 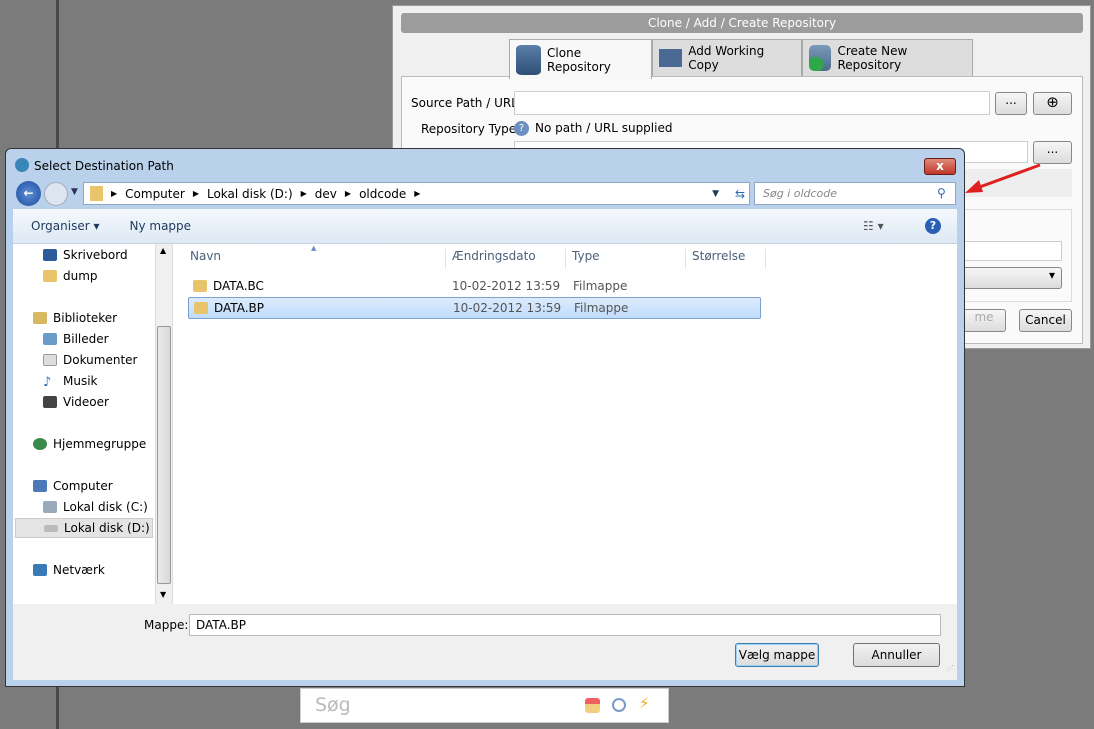 I want to click on video-icon, so click(x=50, y=402).